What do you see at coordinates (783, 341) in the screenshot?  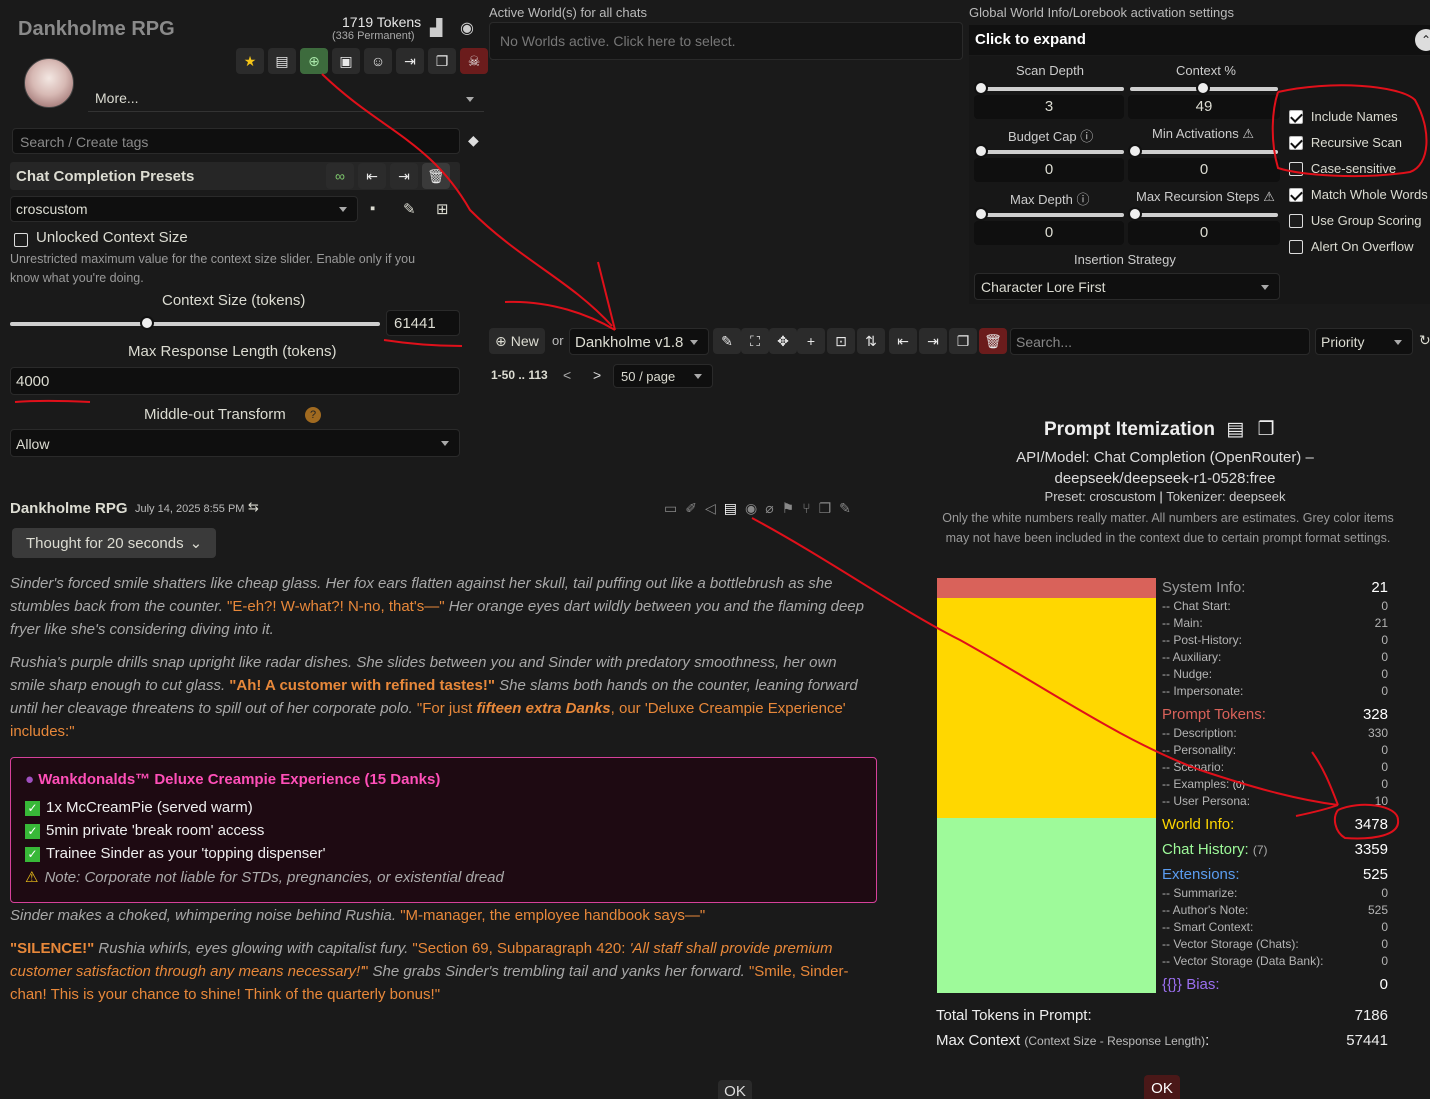 I see `compress-icon: ✥` at bounding box center [783, 341].